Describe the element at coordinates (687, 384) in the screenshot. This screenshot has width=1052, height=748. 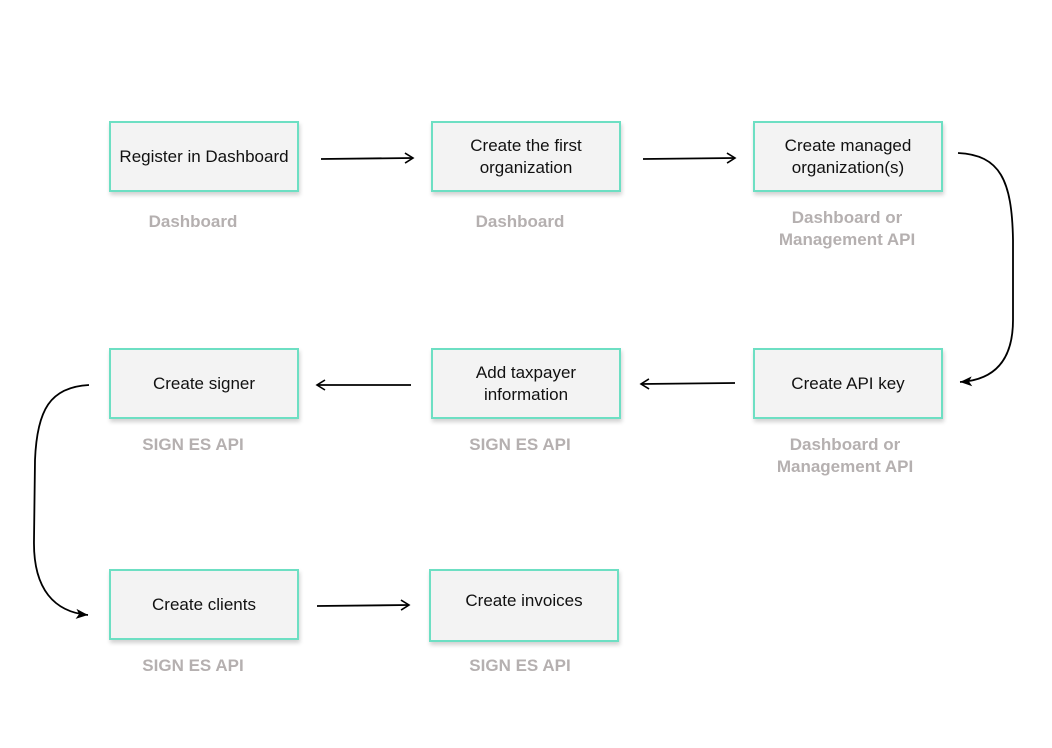
I see `edge-api-key-taxpayer` at that location.